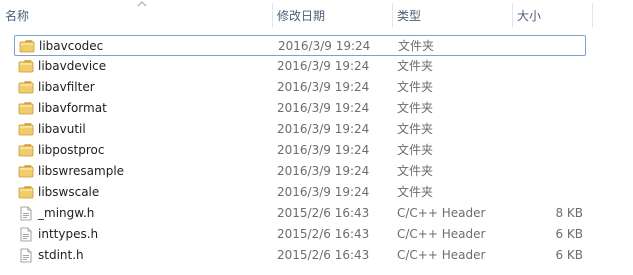 The image size is (633, 275). I want to click on folder-row: libavcodec 2016/3/9 19:24 文件夹, so click(300, 45).